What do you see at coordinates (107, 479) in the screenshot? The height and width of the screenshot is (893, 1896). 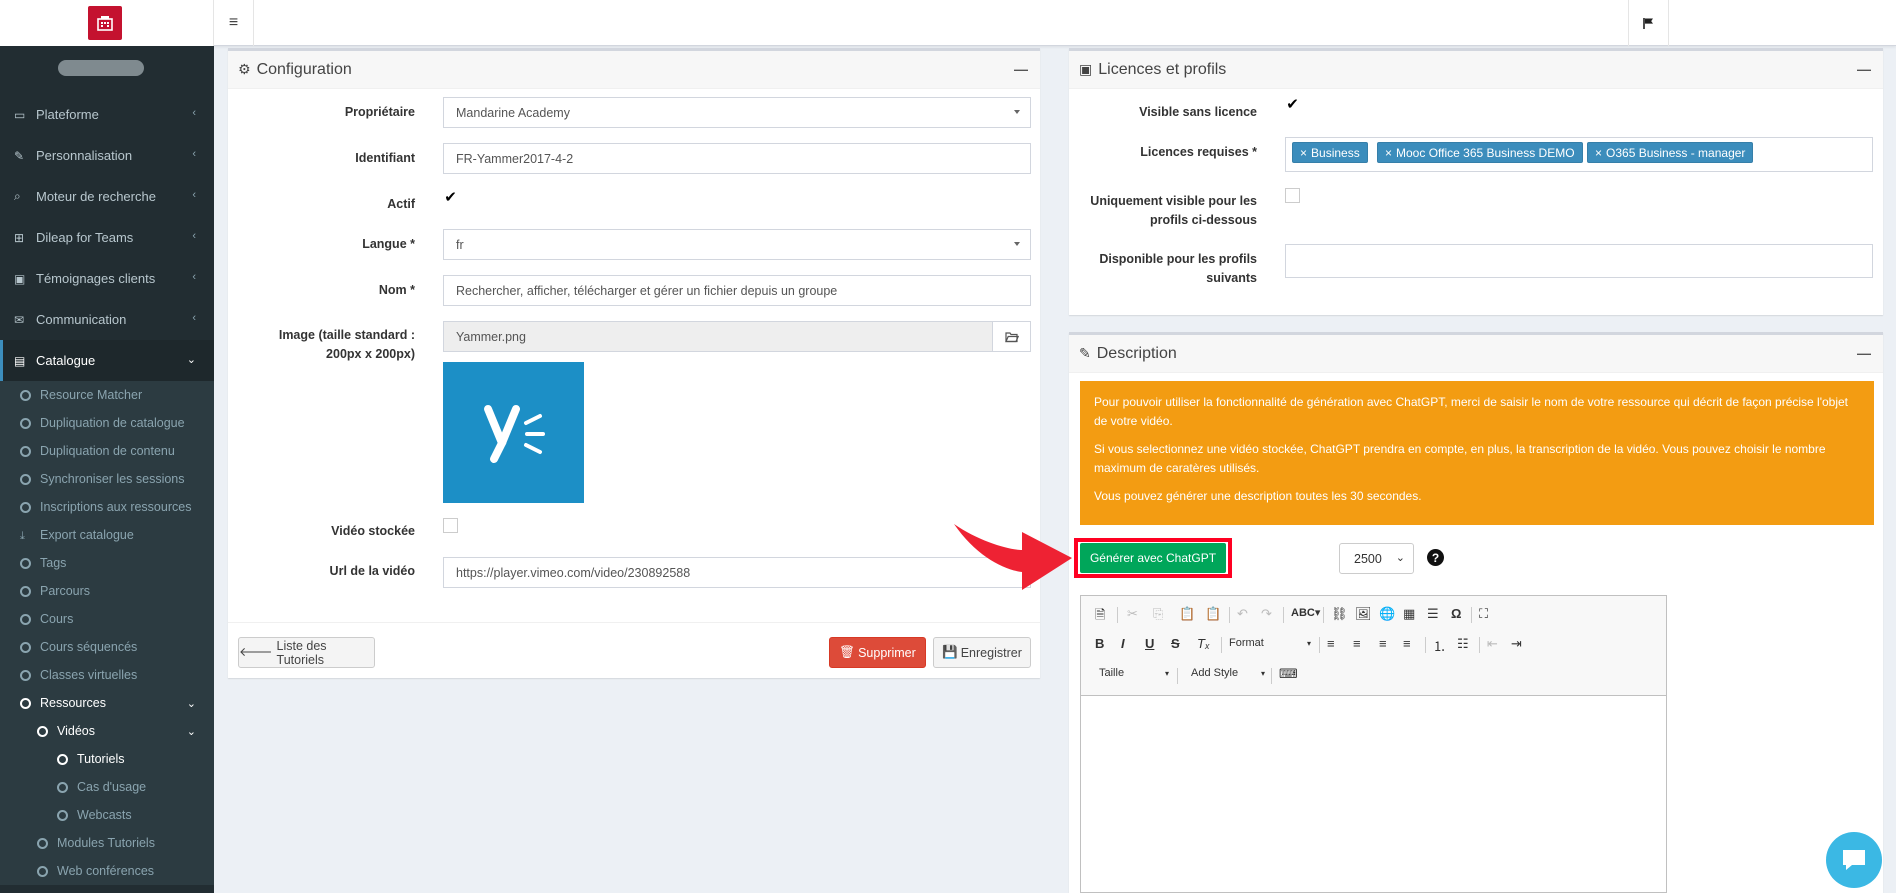 I see `sidebar-subitem: Synchroniser les sessions` at bounding box center [107, 479].